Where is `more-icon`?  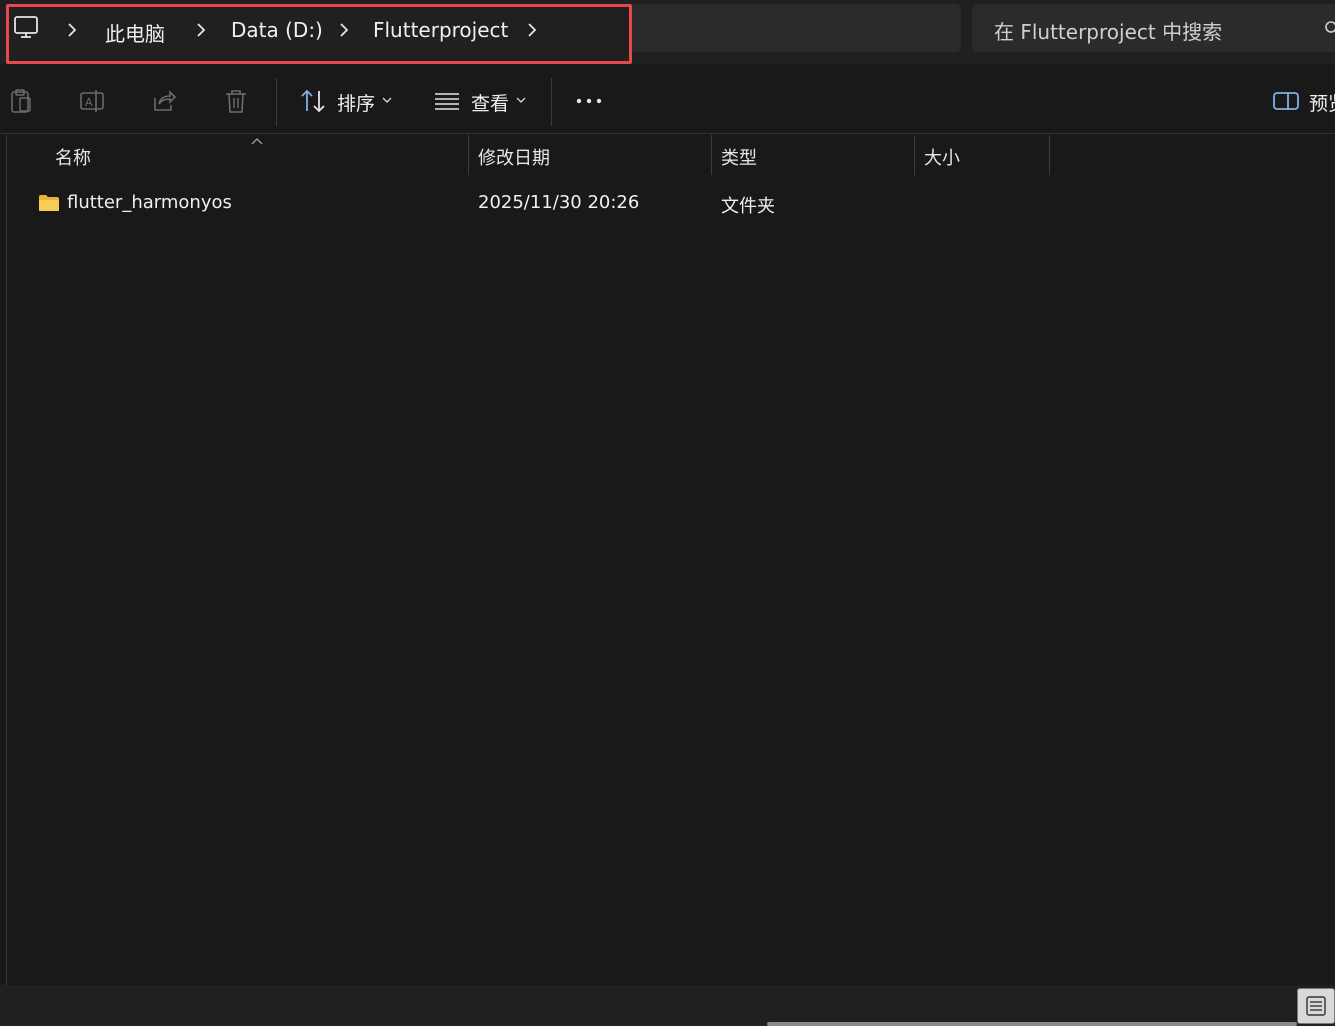 more-icon is located at coordinates (589, 101).